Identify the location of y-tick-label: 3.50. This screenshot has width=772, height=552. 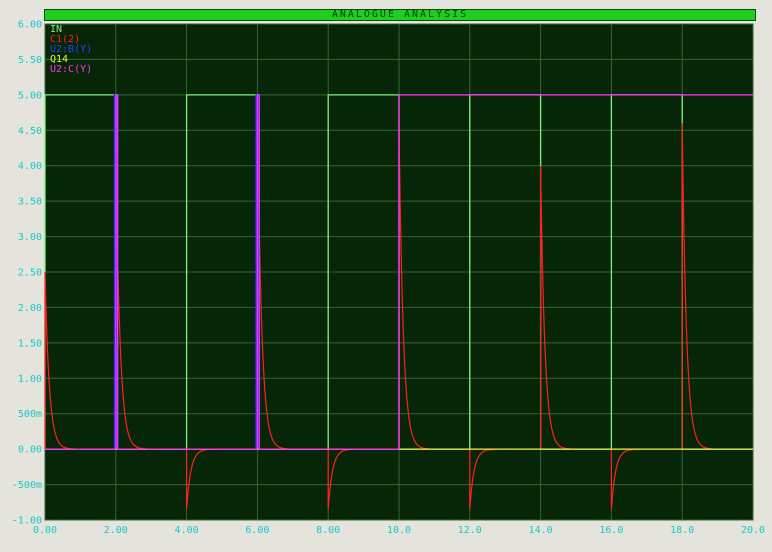
(30, 202).